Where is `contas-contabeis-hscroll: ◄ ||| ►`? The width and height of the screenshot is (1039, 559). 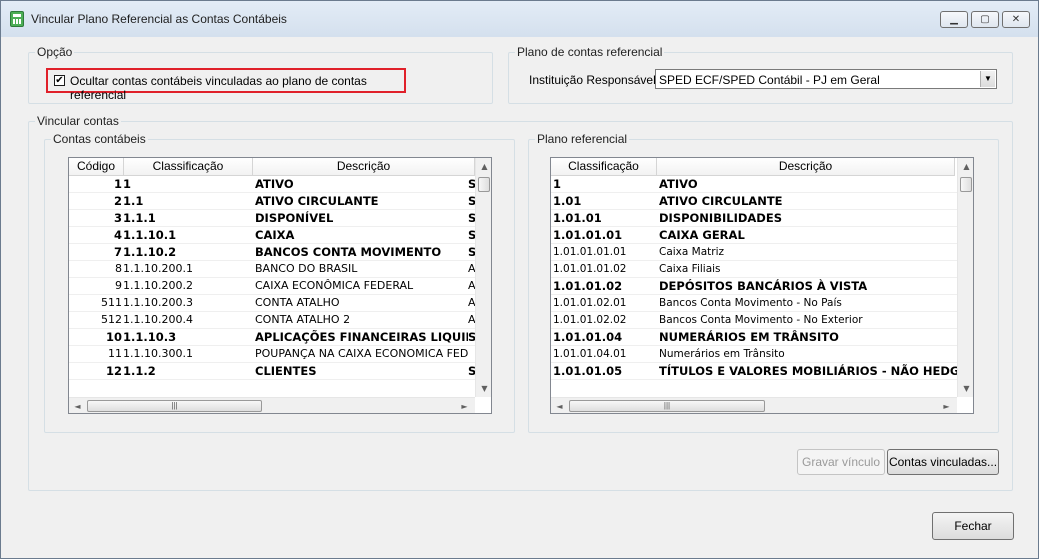
contas-contabeis-hscroll: ◄ ||| ► is located at coordinates (272, 405).